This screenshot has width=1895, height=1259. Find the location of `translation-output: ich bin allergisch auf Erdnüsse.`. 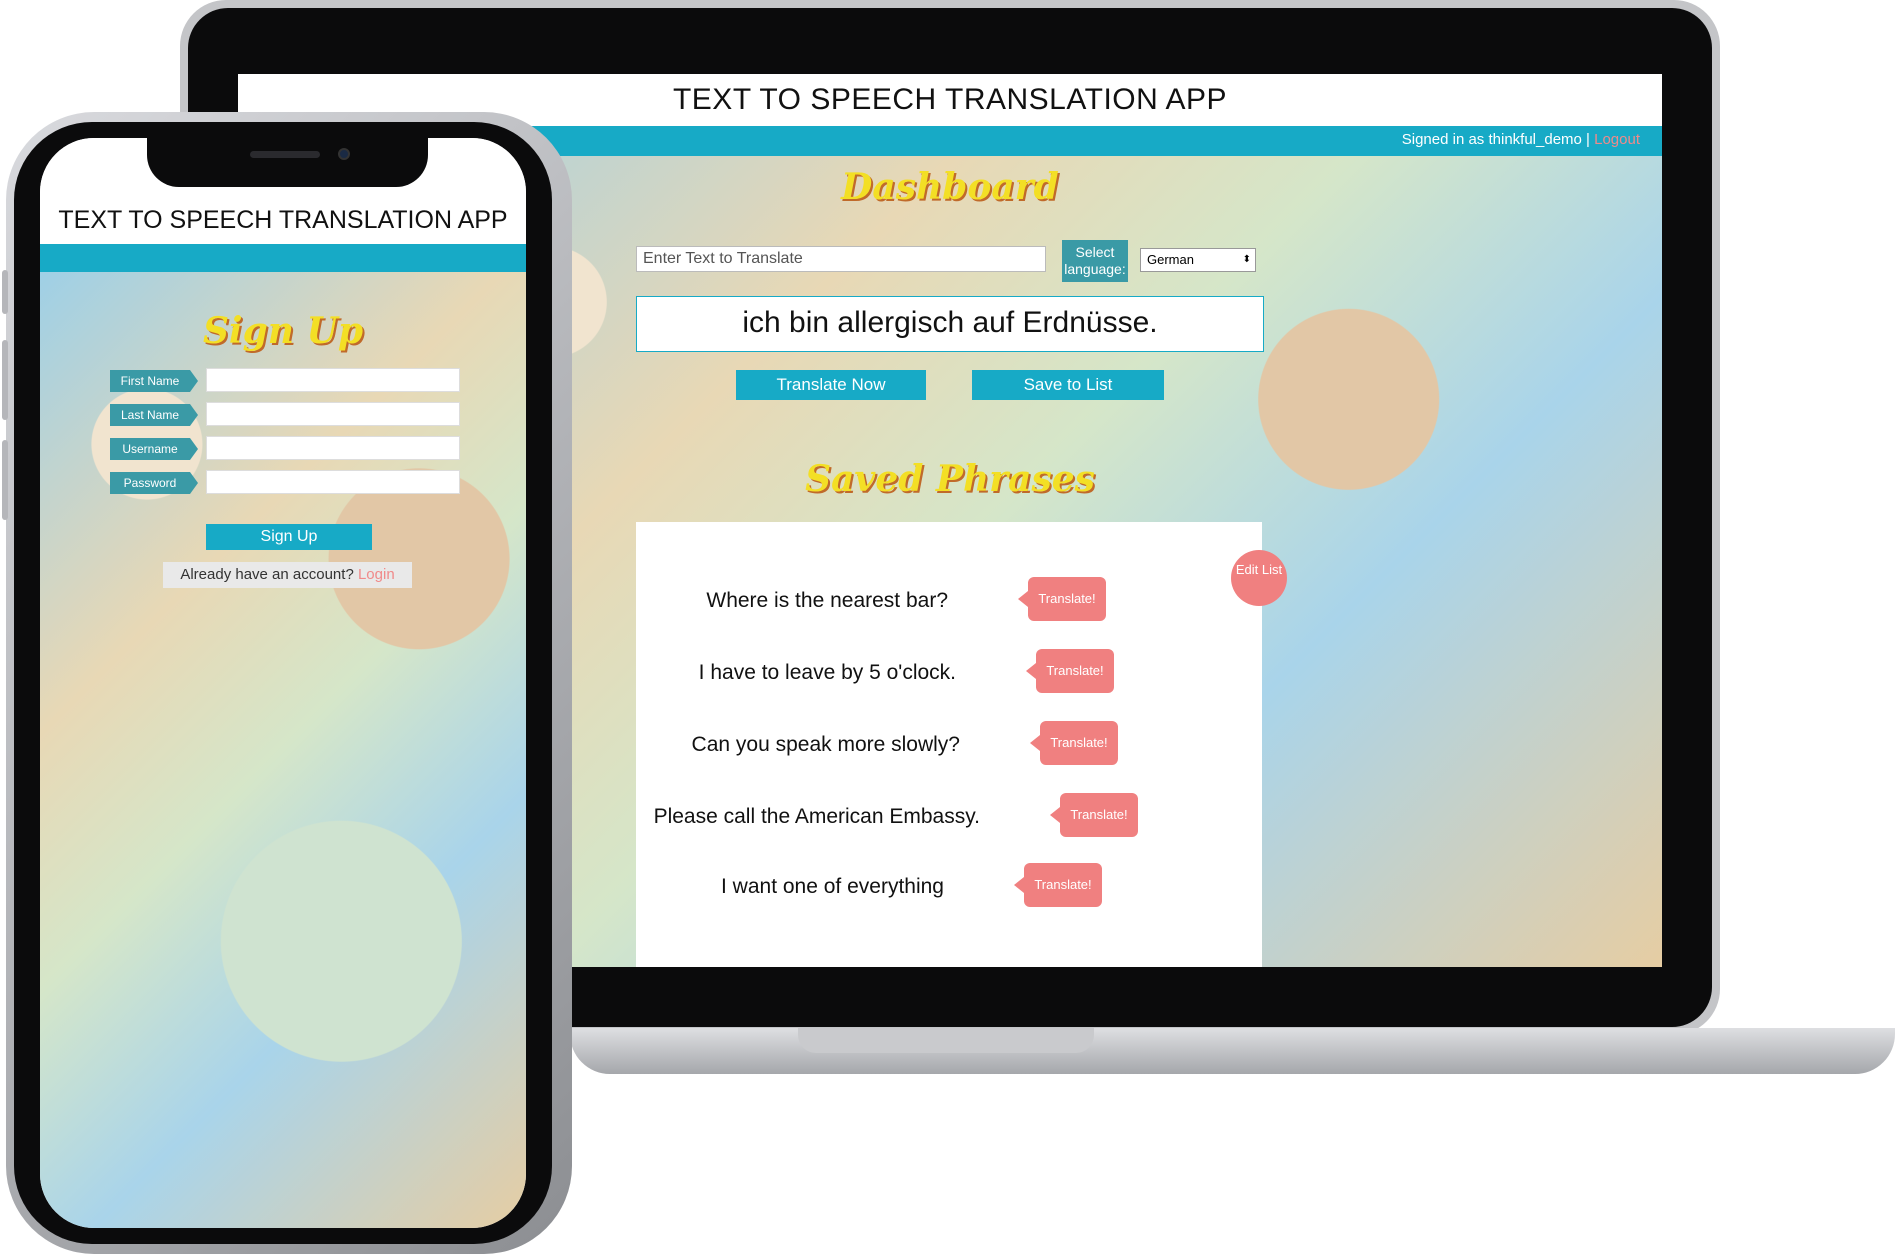

translation-output: ich bin allergisch auf Erdnüsse. is located at coordinates (950, 324).